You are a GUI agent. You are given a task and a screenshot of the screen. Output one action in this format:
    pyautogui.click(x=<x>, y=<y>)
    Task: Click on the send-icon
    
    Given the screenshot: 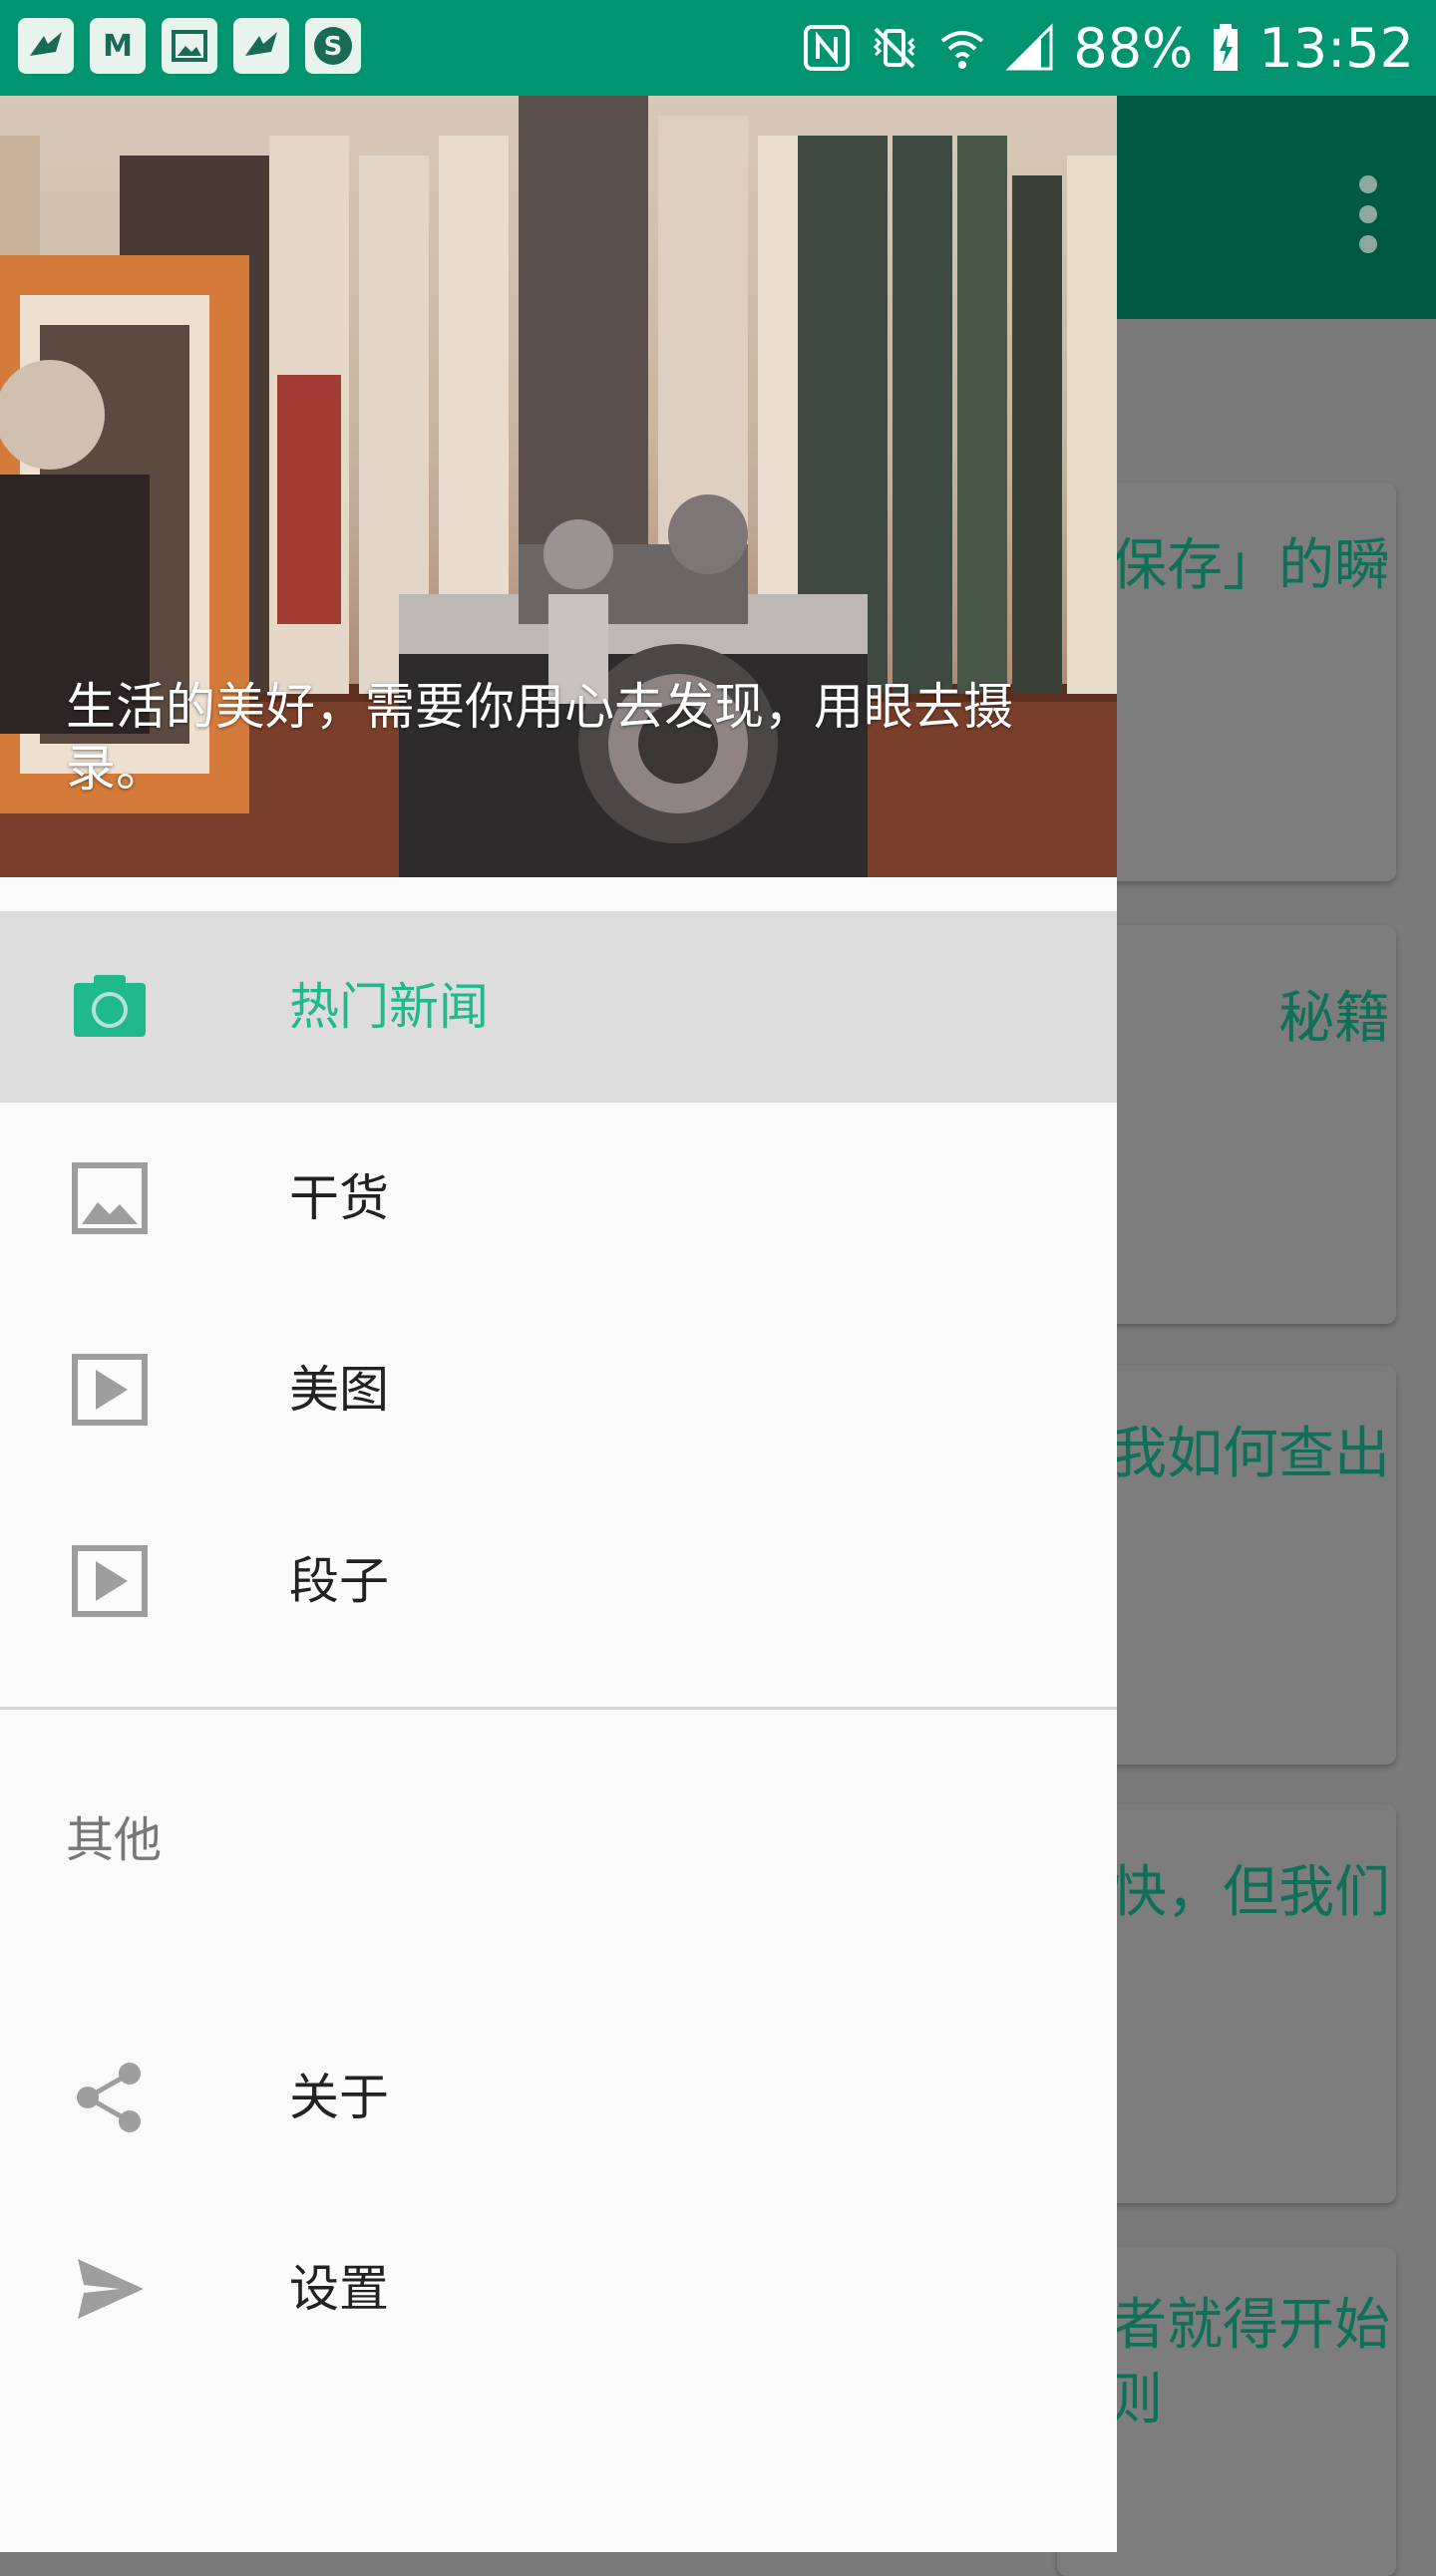 What is the action you would take?
    pyautogui.click(x=111, y=2289)
    